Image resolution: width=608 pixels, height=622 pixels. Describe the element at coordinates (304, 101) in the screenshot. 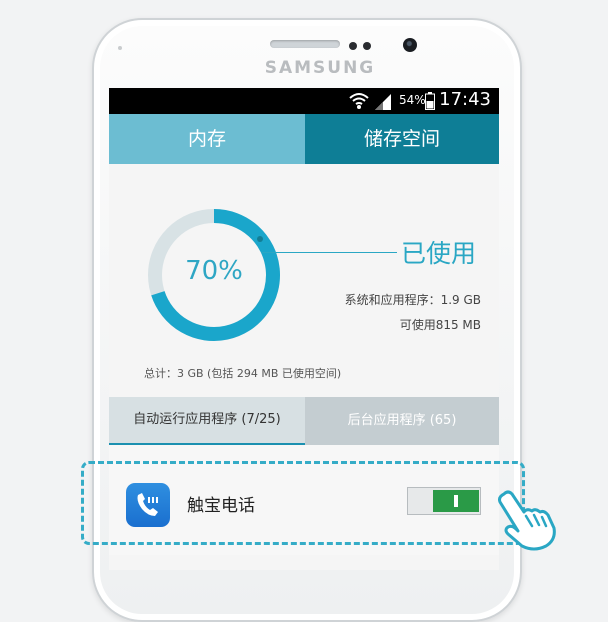

I see `status-bar: 54% 17:43` at that location.